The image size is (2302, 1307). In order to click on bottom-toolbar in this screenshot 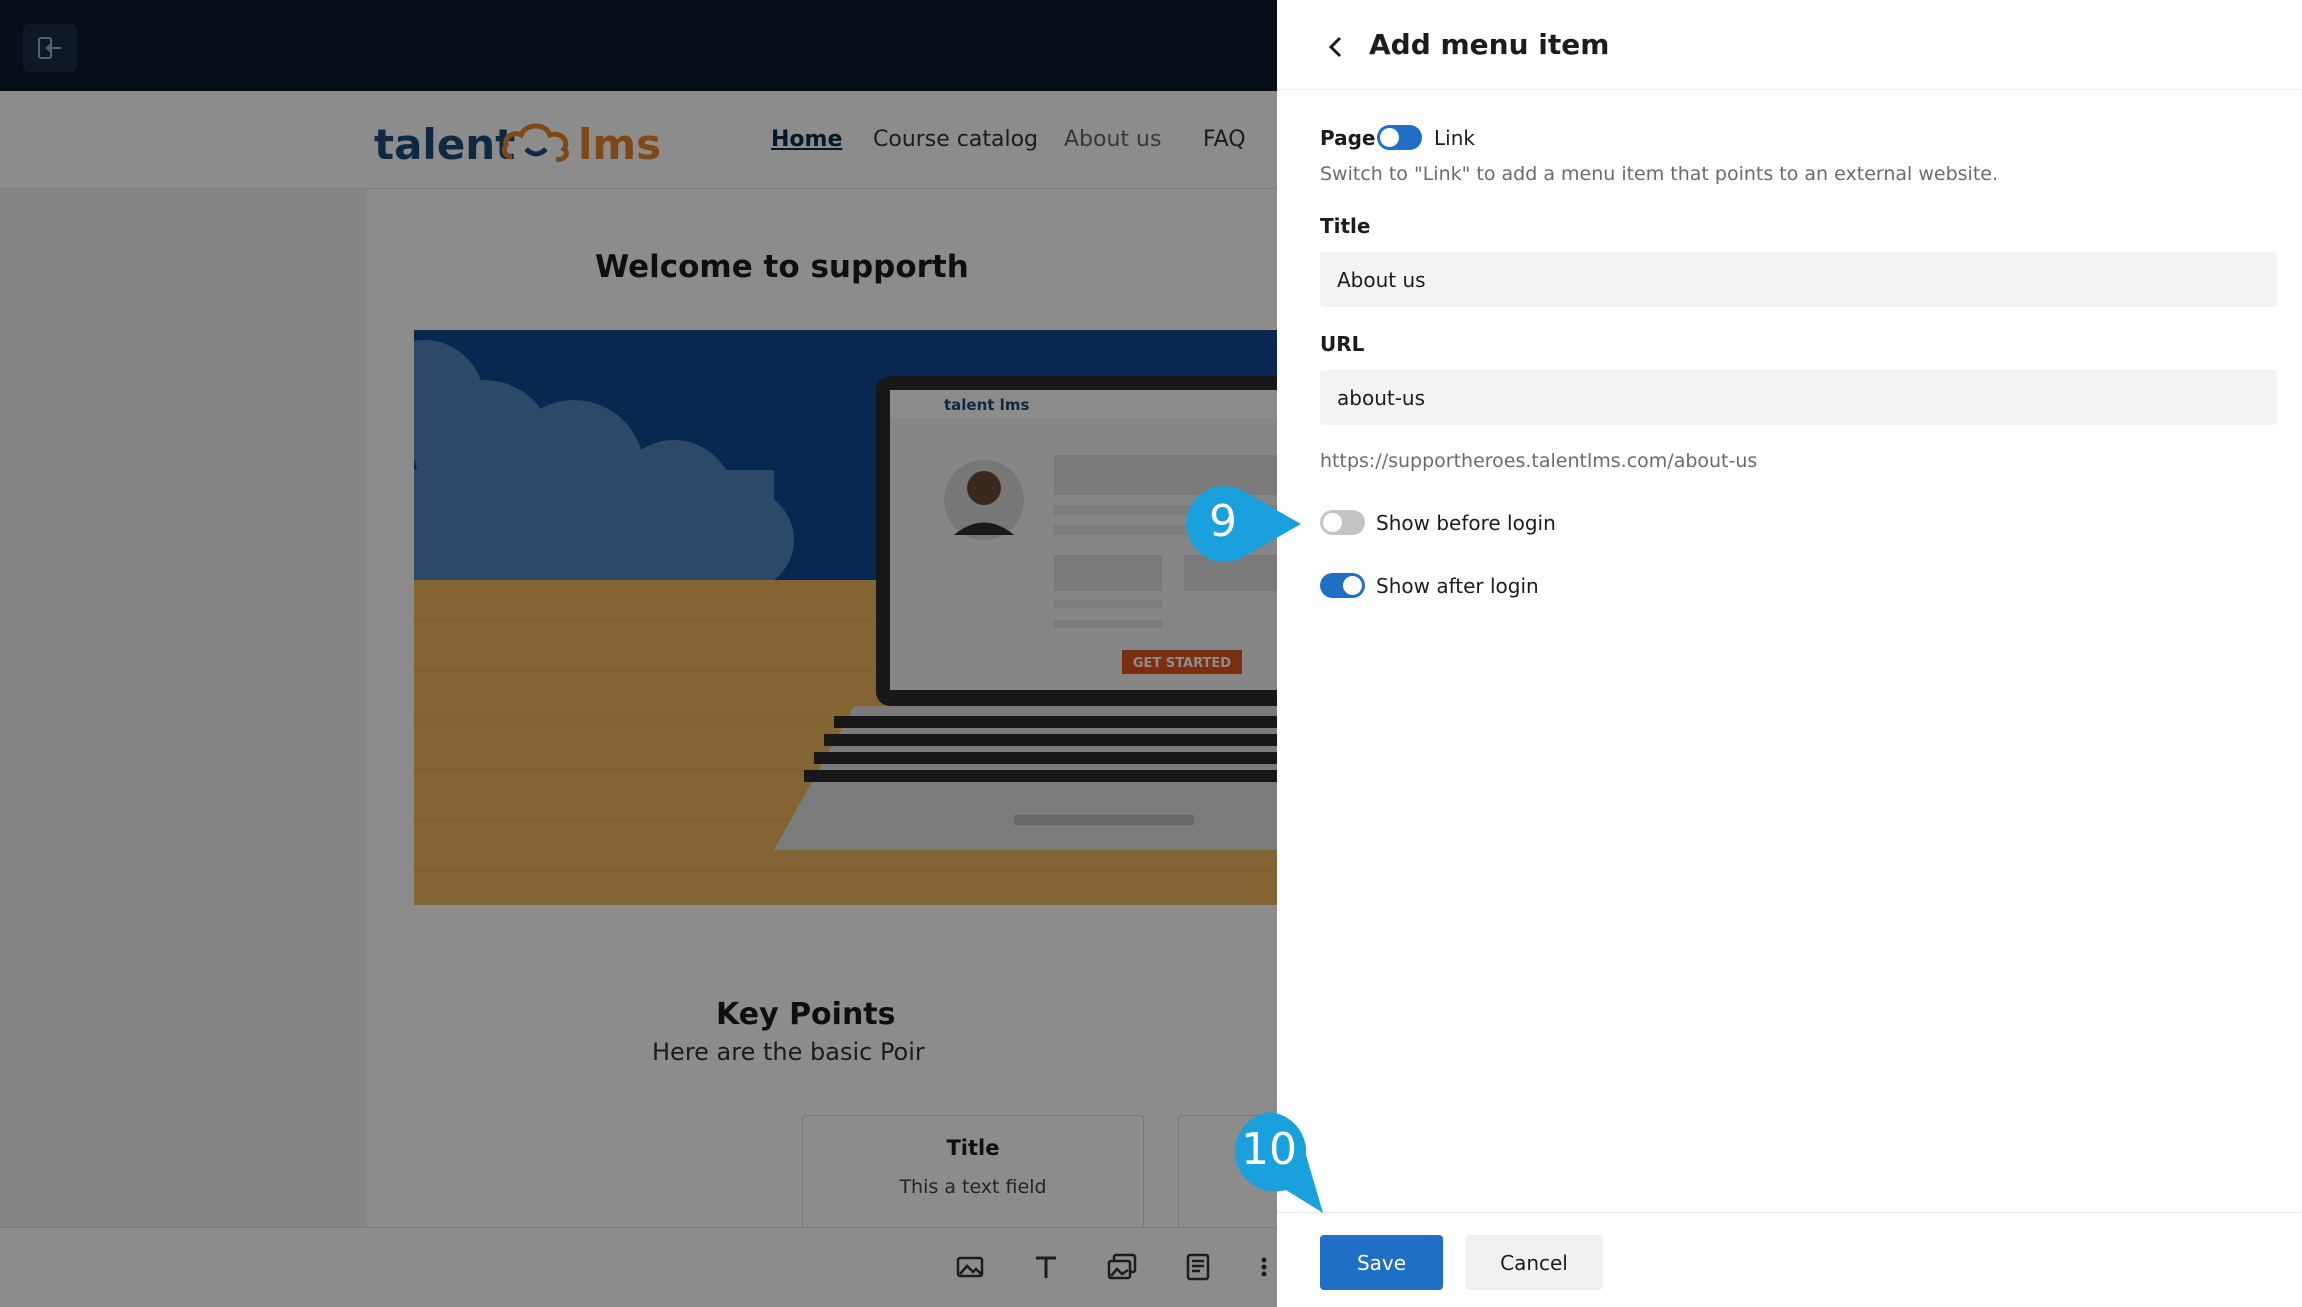, I will do `click(638, 1267)`.